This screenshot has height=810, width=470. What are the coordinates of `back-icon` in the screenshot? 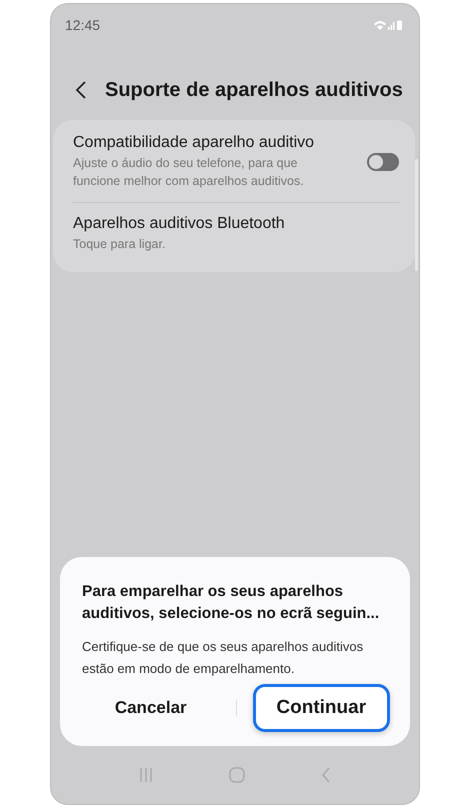 It's located at (81, 90).